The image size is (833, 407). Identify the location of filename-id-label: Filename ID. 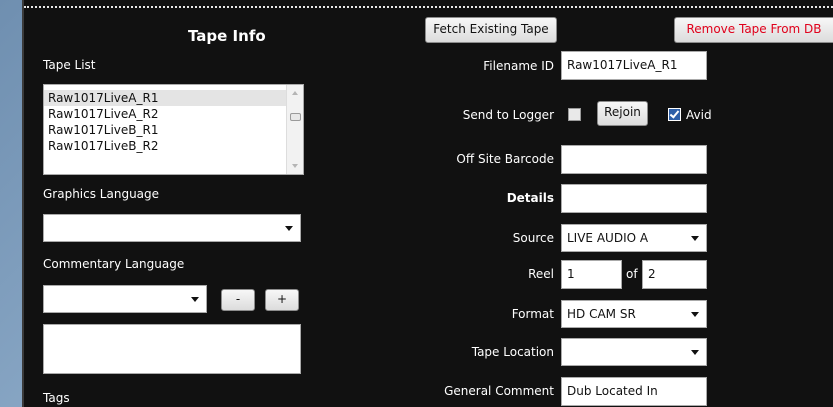
(518, 66).